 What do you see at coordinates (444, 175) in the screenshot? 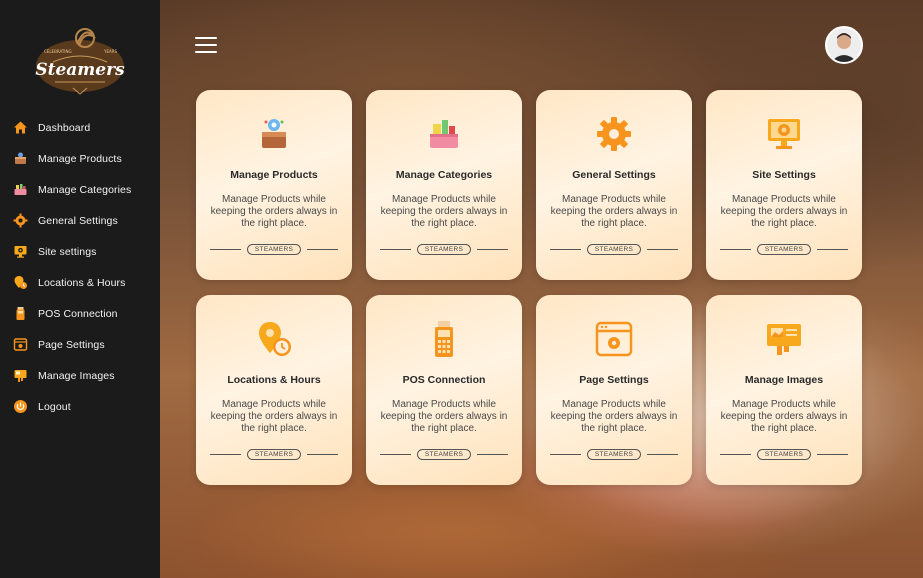
I see `card-title: Manage Categories` at bounding box center [444, 175].